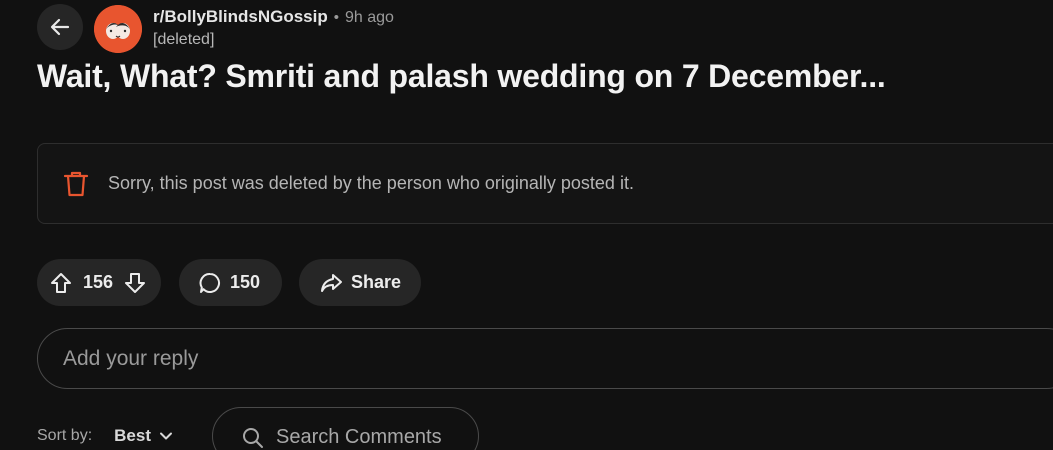 This screenshot has width=1053, height=450. What do you see at coordinates (105, 436) in the screenshot?
I see `sort-control: Sort by: Best` at bounding box center [105, 436].